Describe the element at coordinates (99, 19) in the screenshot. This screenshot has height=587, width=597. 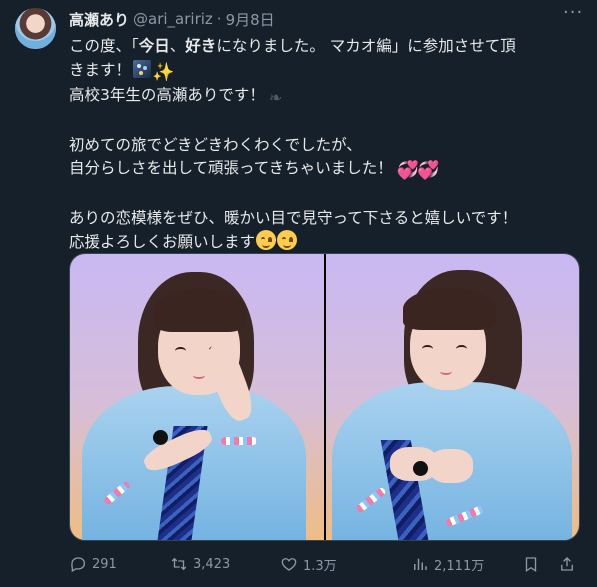
I see `author-name: 高瀬あり` at that location.